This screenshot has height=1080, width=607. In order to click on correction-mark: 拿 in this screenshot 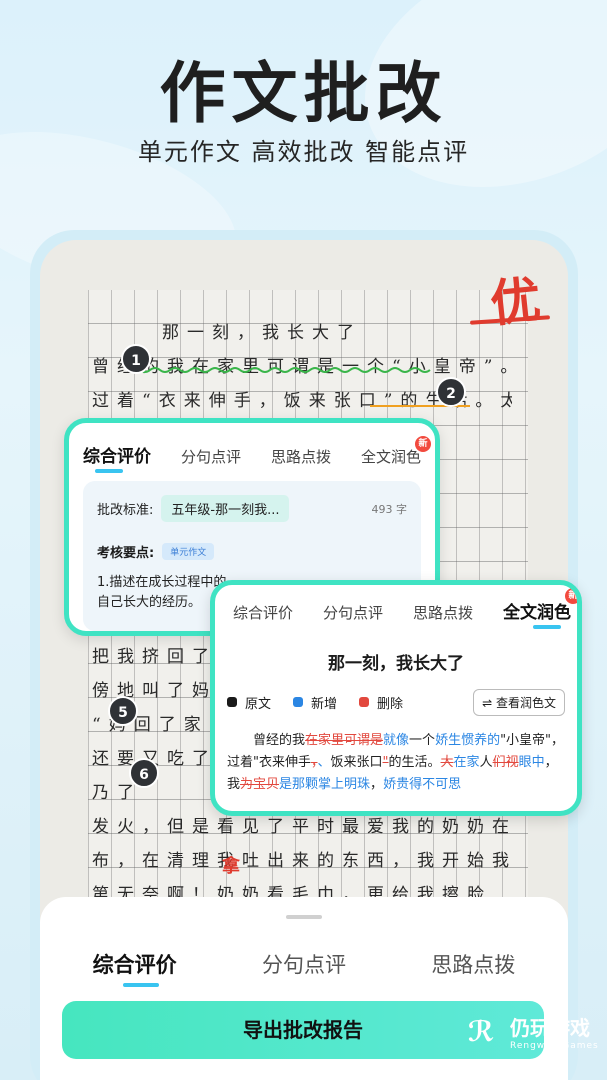, I will do `click(231, 866)`.